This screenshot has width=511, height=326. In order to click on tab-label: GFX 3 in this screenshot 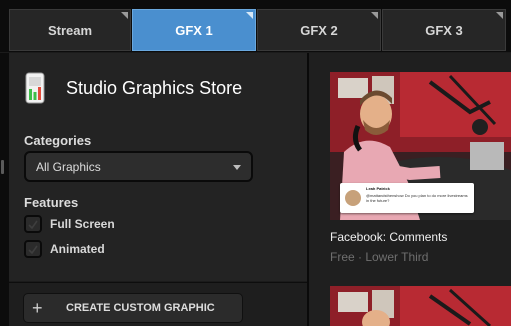, I will do `click(444, 30)`.